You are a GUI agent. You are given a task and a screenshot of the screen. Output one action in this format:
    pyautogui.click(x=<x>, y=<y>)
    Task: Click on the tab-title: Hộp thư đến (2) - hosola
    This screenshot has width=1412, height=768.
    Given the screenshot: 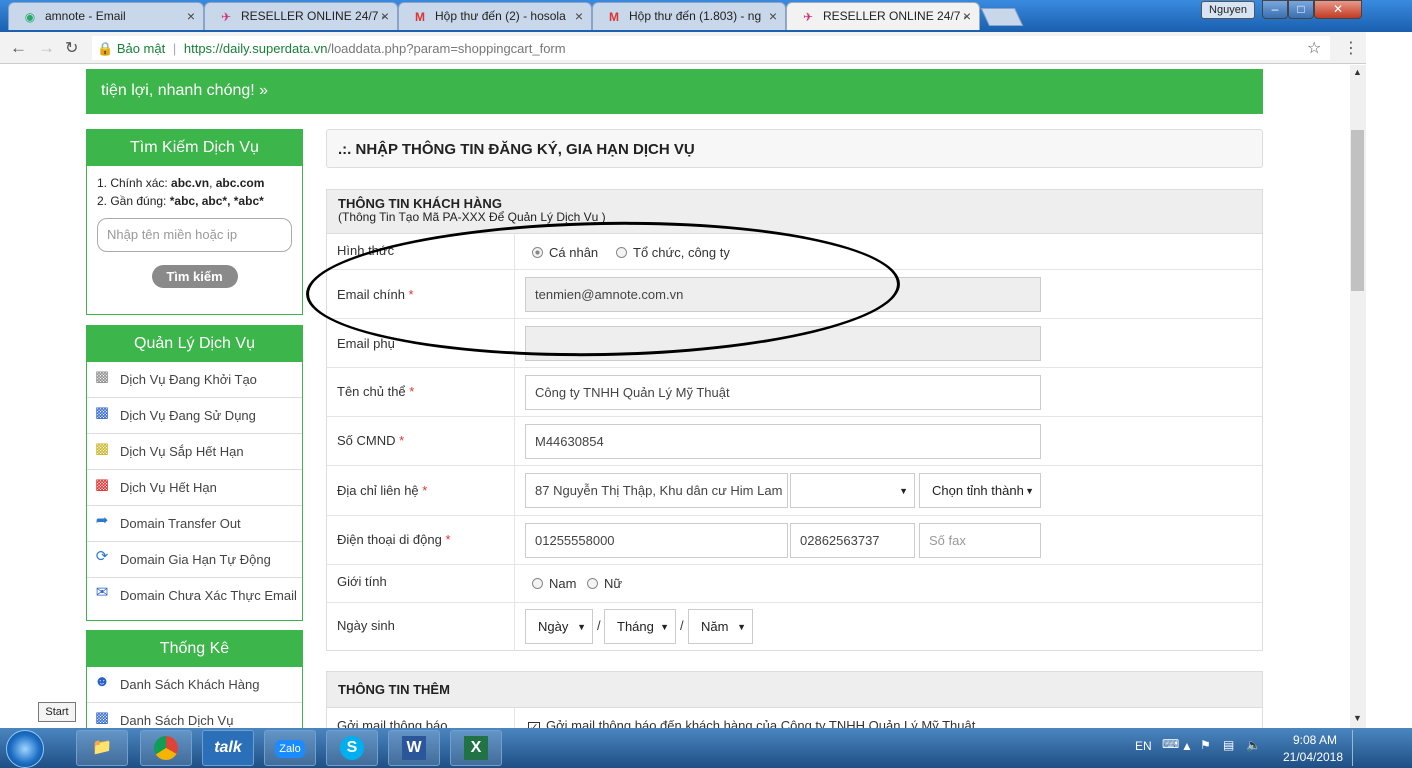 What is the action you would take?
    pyautogui.click(x=500, y=16)
    